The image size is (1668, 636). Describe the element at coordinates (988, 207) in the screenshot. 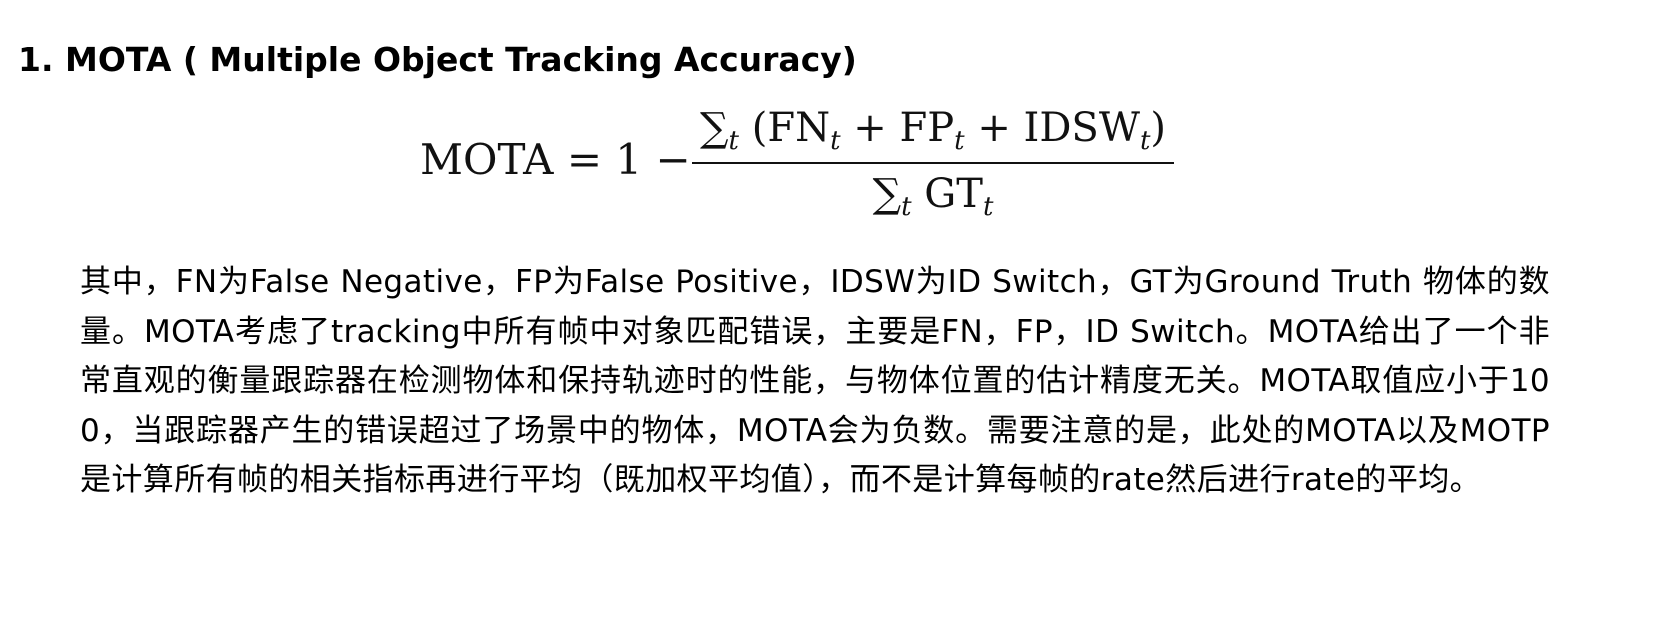

I see `denominator-gt-subscript: t` at that location.